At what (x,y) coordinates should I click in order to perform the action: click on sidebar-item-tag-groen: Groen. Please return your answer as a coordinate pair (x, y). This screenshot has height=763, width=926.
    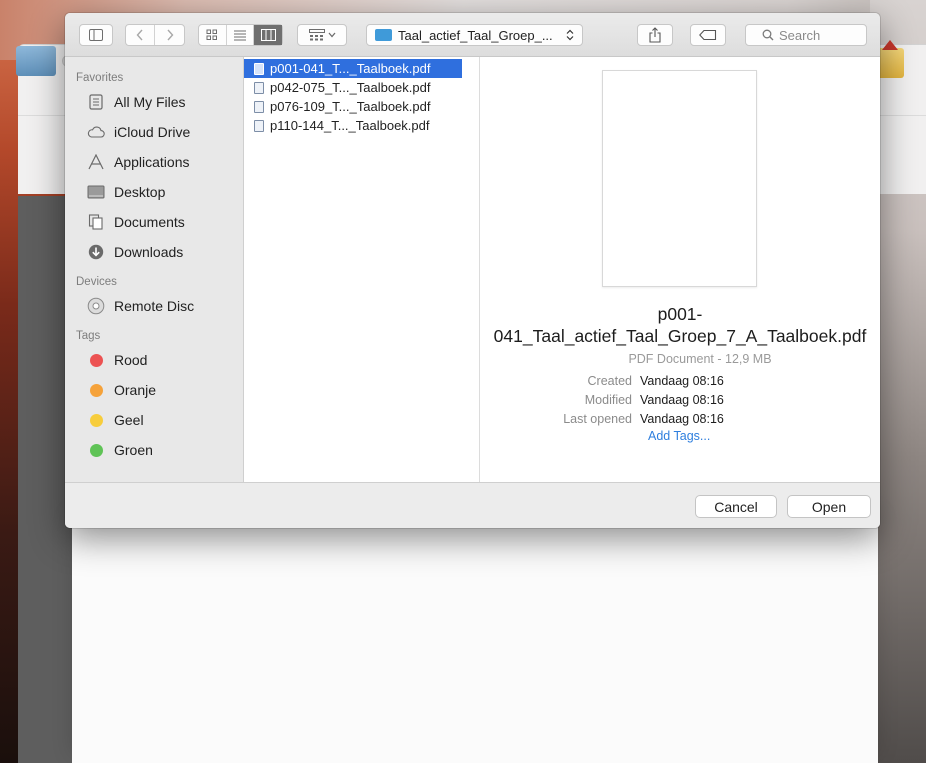
    Looking at the image, I should click on (154, 450).